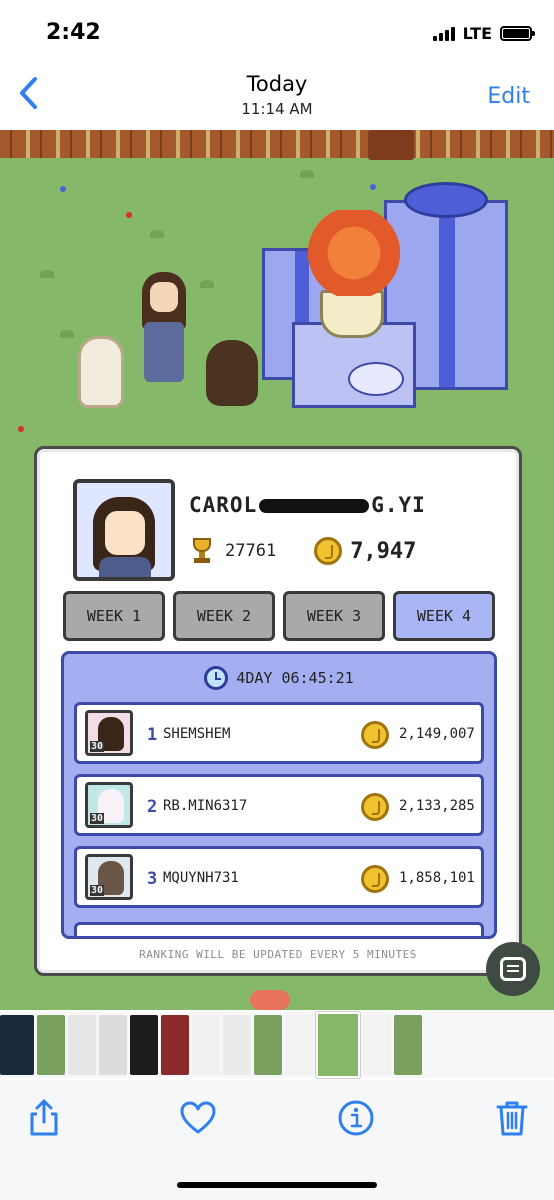  Describe the element at coordinates (223, 505) in the screenshot. I see `player-name-prefix: CAROL` at that location.